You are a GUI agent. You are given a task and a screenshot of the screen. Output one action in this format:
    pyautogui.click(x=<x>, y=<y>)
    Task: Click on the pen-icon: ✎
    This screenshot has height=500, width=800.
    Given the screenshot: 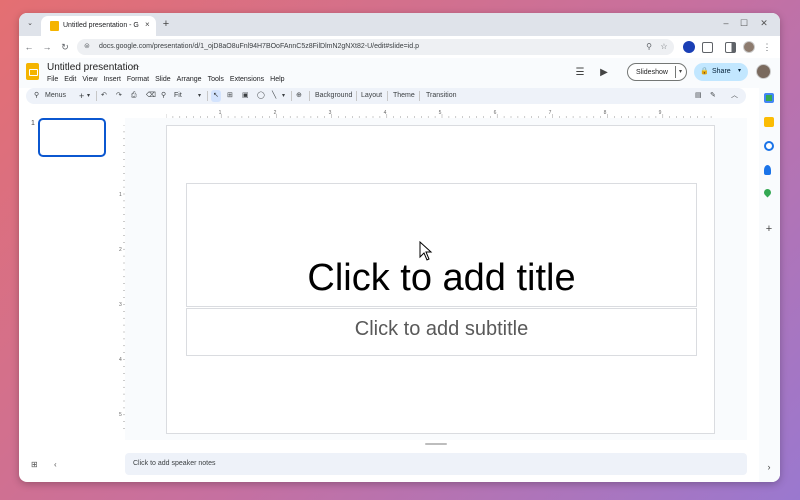 What is the action you would take?
    pyautogui.click(x=713, y=96)
    